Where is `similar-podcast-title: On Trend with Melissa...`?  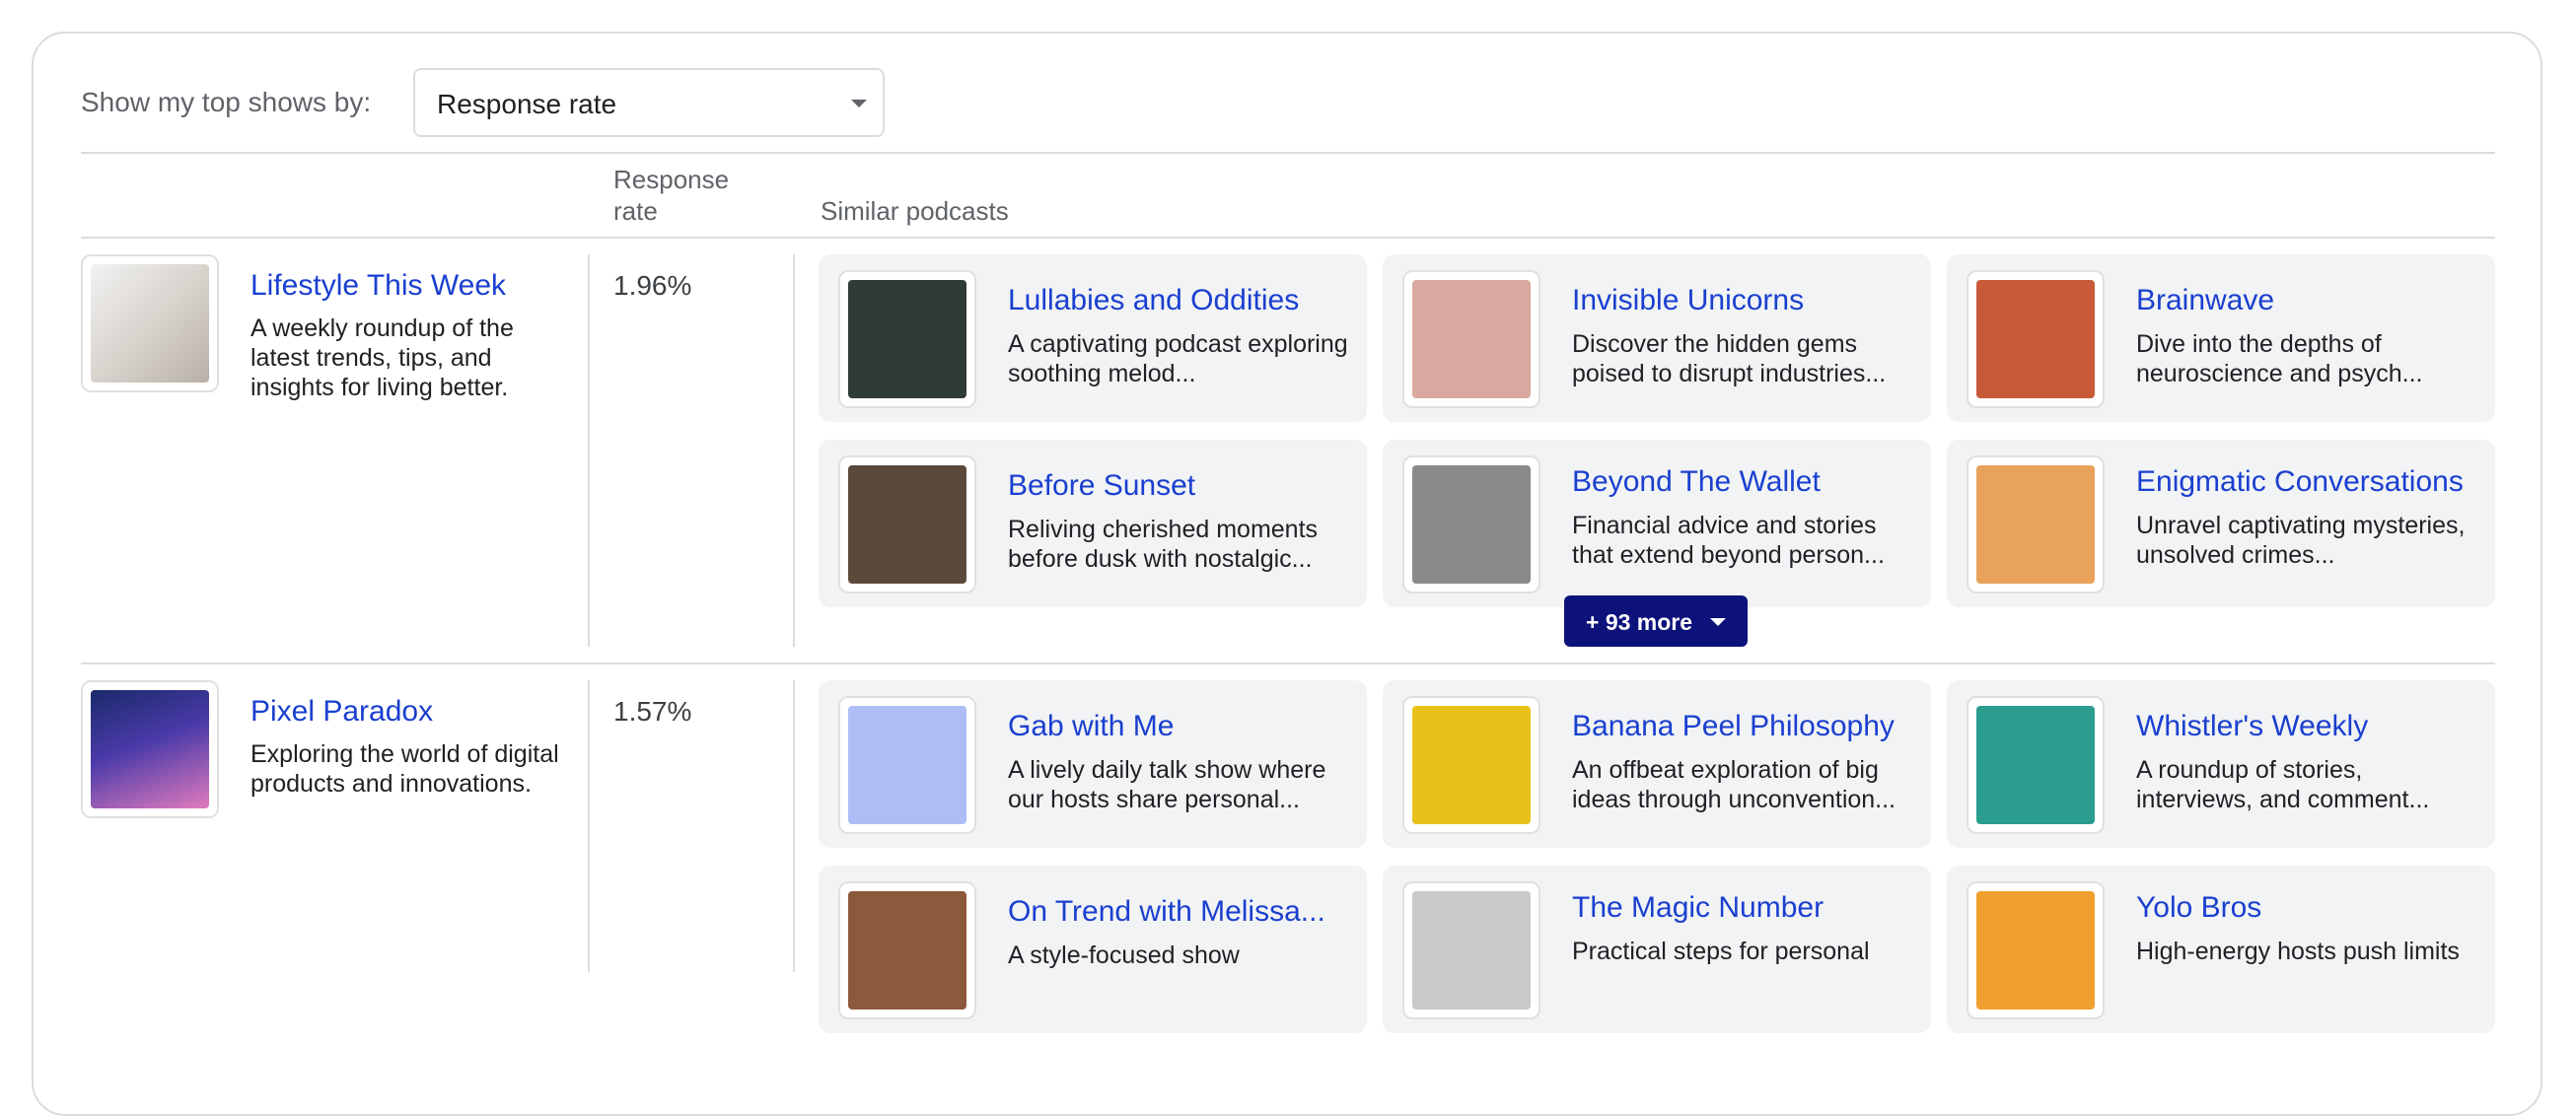 similar-podcast-title: On Trend with Melissa... is located at coordinates (1167, 912).